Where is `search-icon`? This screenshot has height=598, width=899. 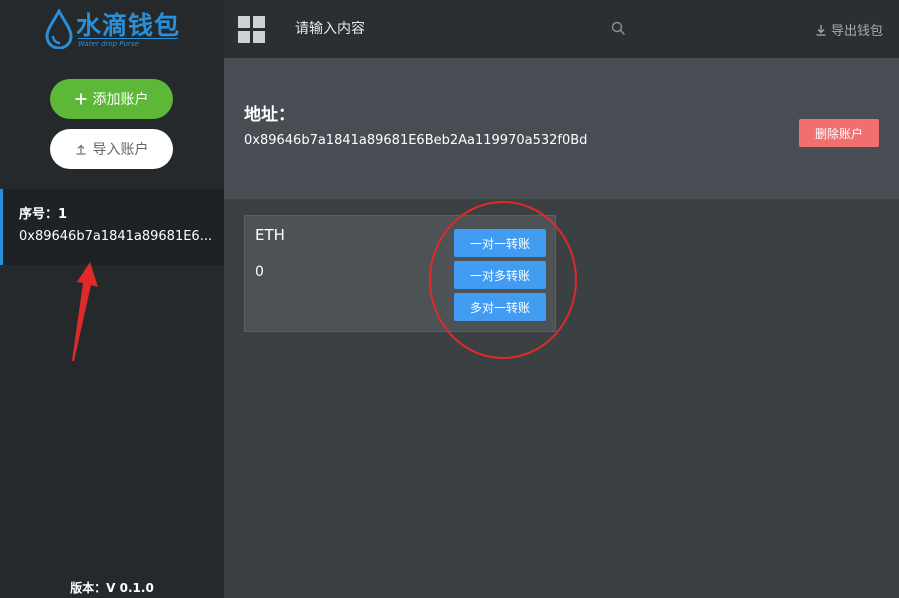
search-icon is located at coordinates (618, 28).